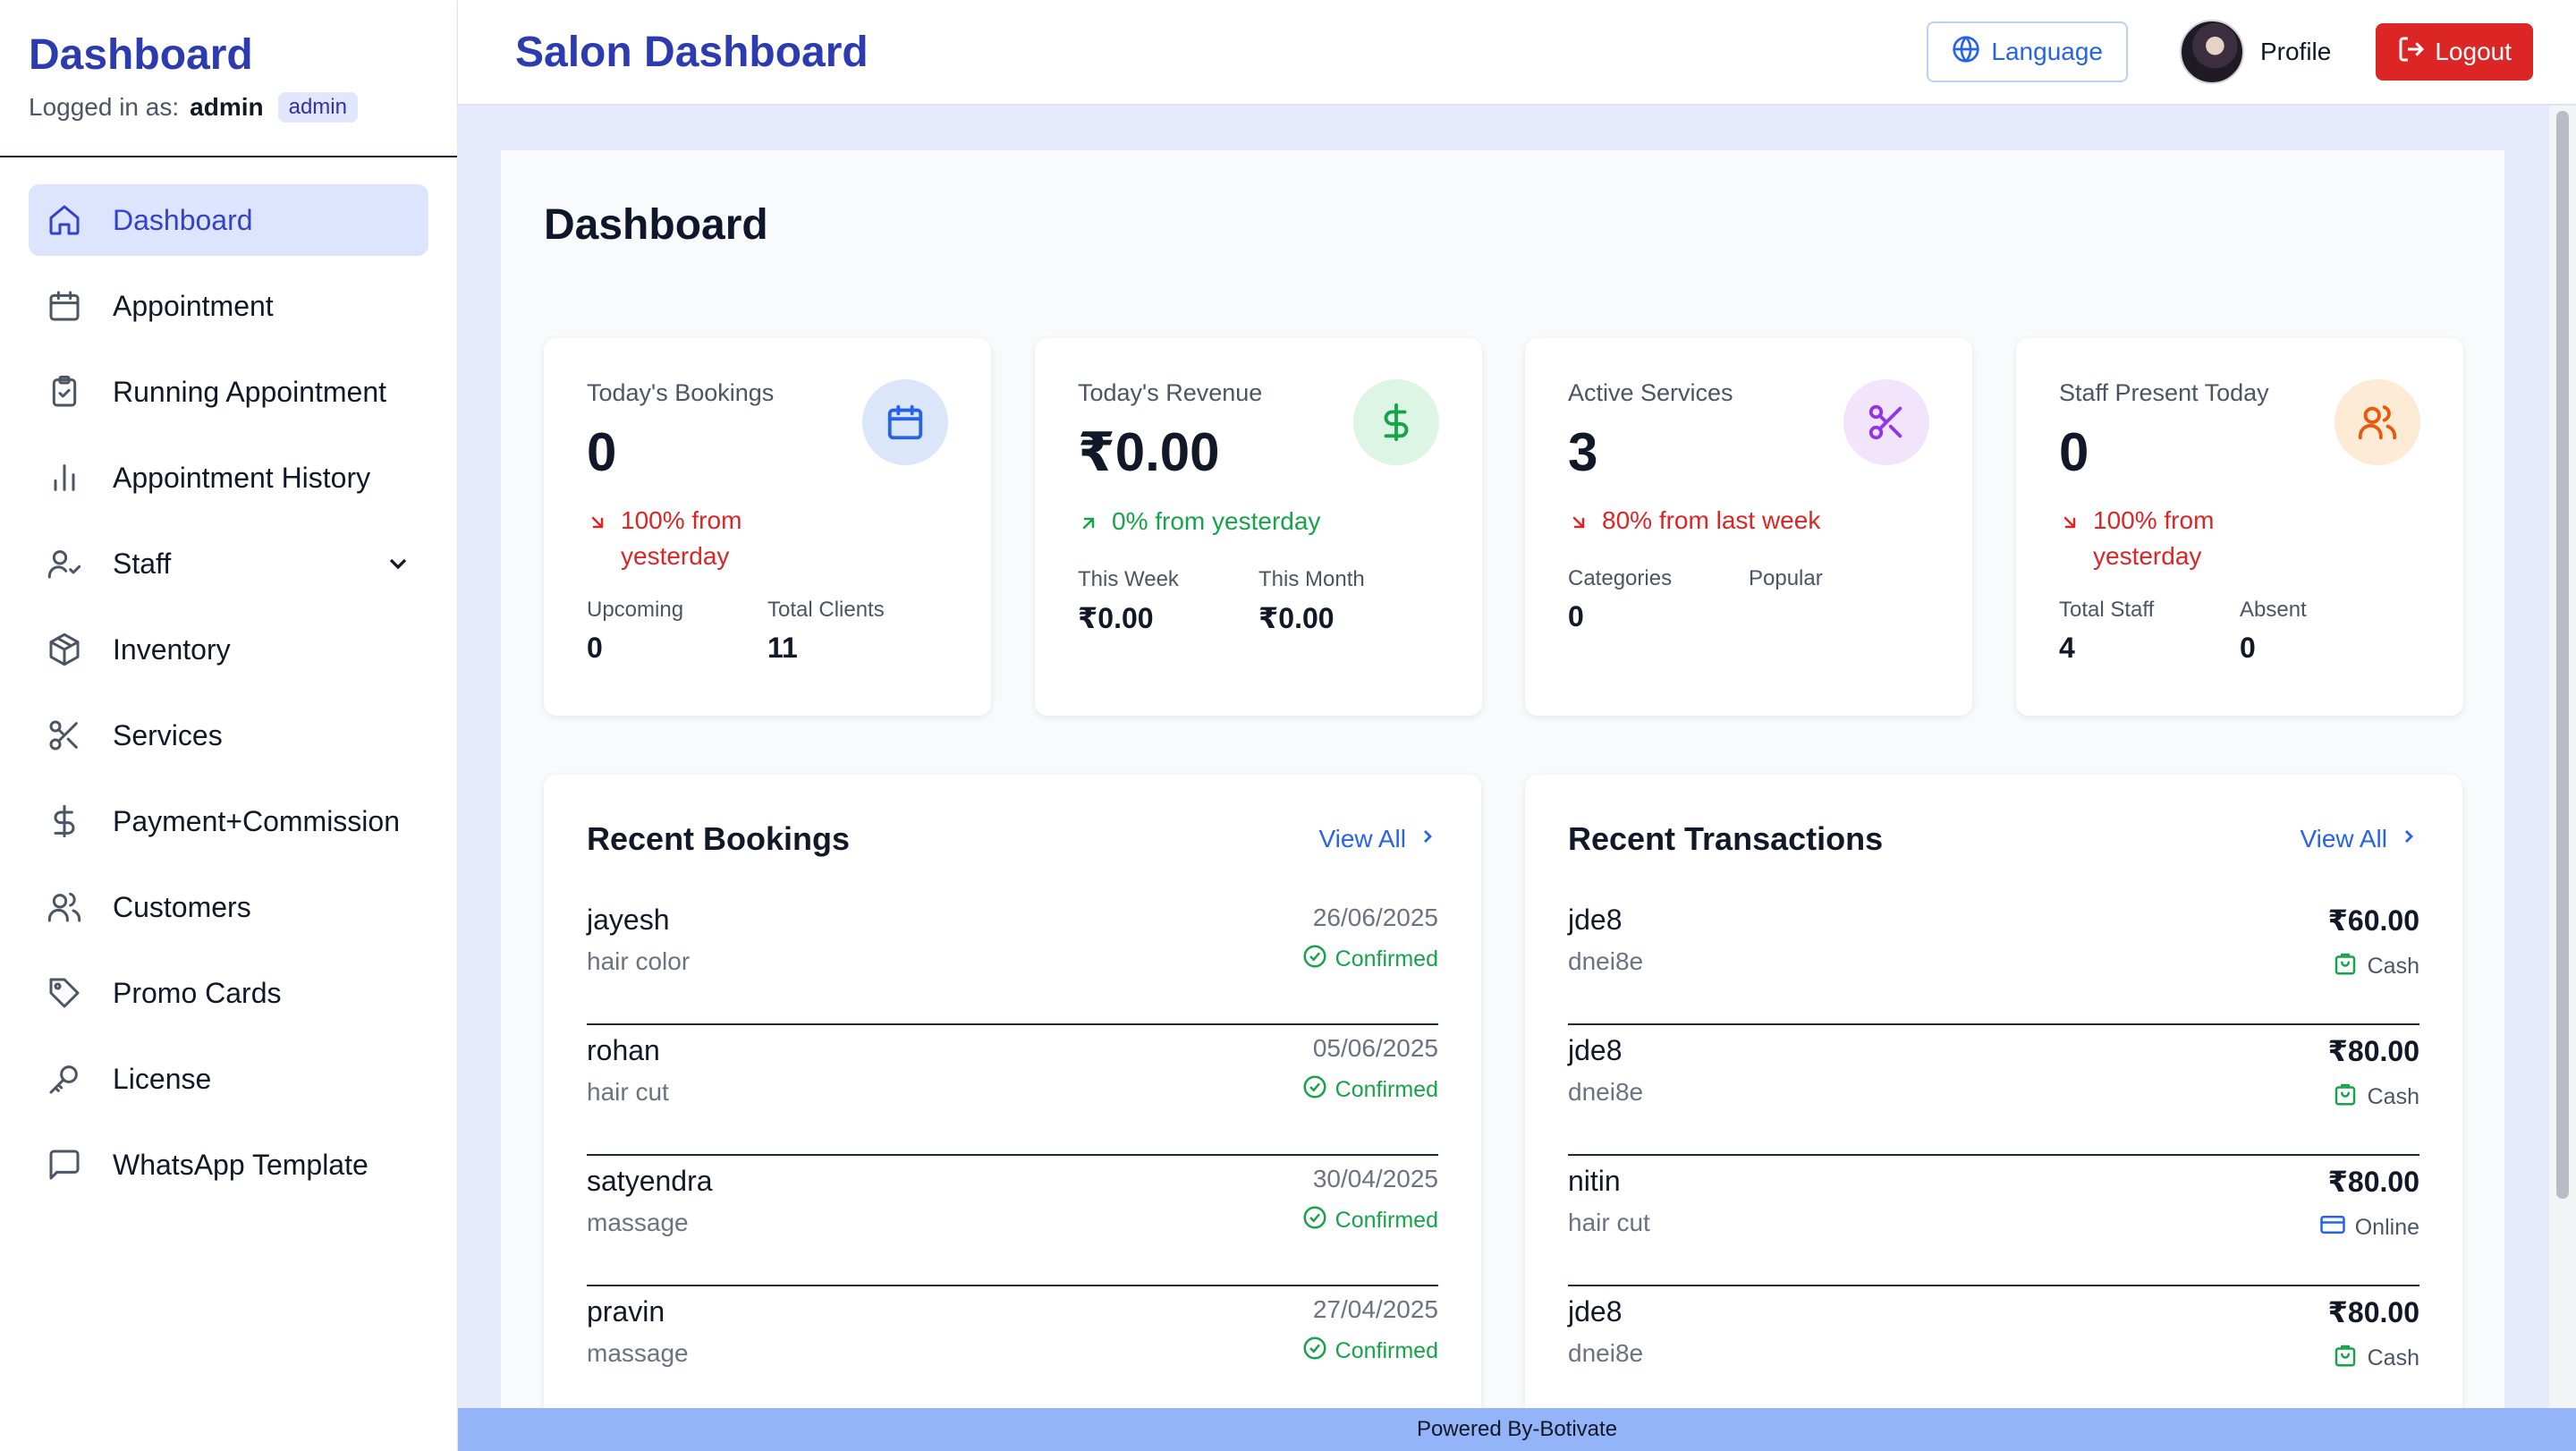 This screenshot has height=1451, width=2576. What do you see at coordinates (241, 1165) in the screenshot?
I see `sidebar-item-label: WhatsApp Template` at bounding box center [241, 1165].